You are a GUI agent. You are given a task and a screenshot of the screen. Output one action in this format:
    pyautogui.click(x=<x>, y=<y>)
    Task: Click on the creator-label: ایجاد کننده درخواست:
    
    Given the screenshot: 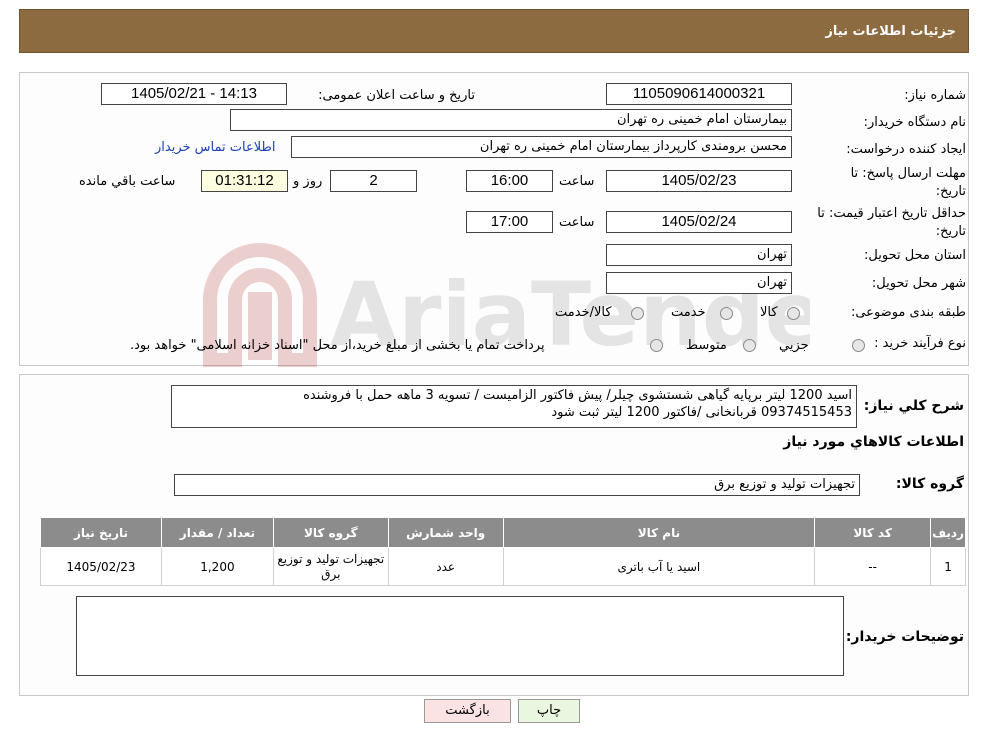 What is the action you would take?
    pyautogui.click(x=906, y=149)
    